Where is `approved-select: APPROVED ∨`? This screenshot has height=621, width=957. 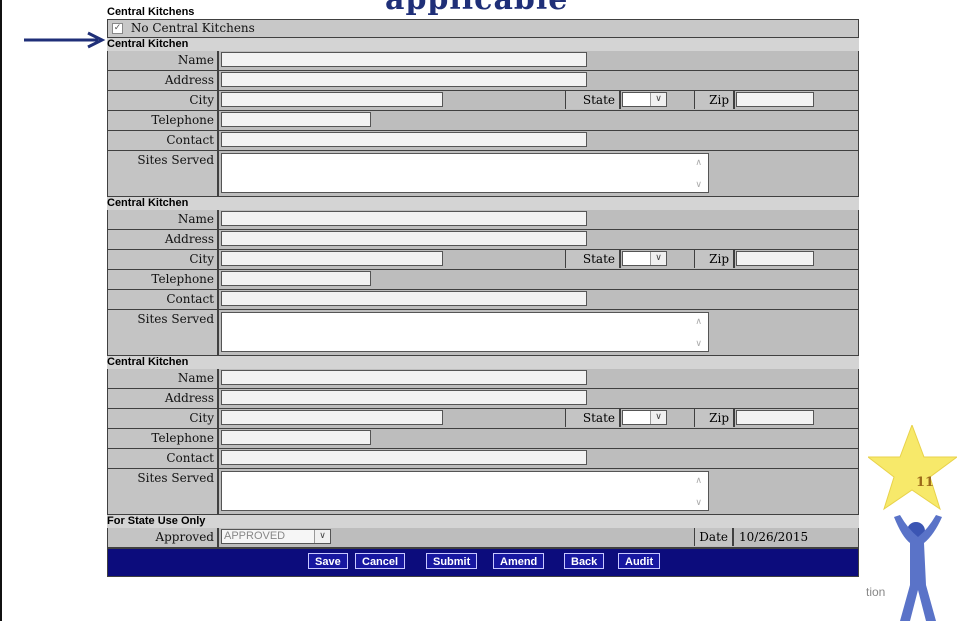 approved-select: APPROVED ∨ is located at coordinates (276, 536).